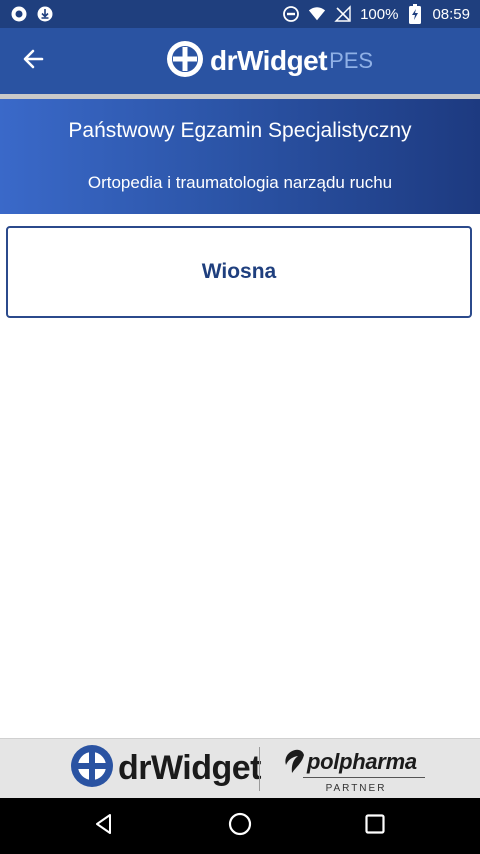 The width and height of the screenshot is (480, 854). Describe the element at coordinates (317, 14) in the screenshot. I see `wifi-icon` at that location.